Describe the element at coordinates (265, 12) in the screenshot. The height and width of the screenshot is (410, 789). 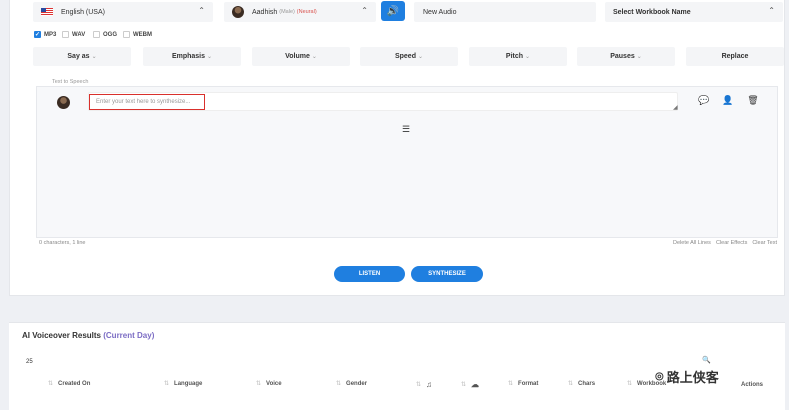
I see `voice-name: Aadhish` at that location.